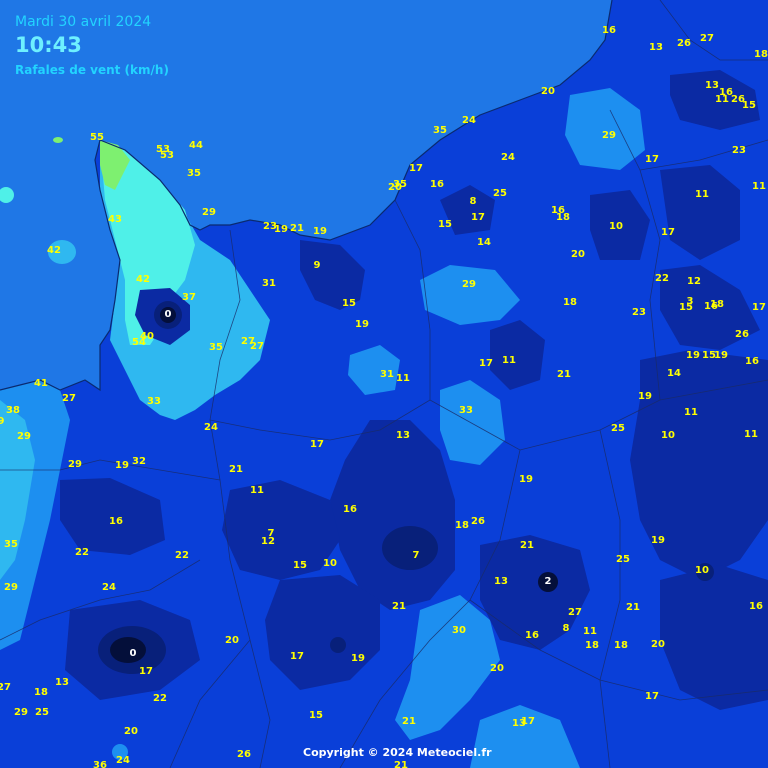  I want to click on gust-value-label: 8, so click(566, 628).